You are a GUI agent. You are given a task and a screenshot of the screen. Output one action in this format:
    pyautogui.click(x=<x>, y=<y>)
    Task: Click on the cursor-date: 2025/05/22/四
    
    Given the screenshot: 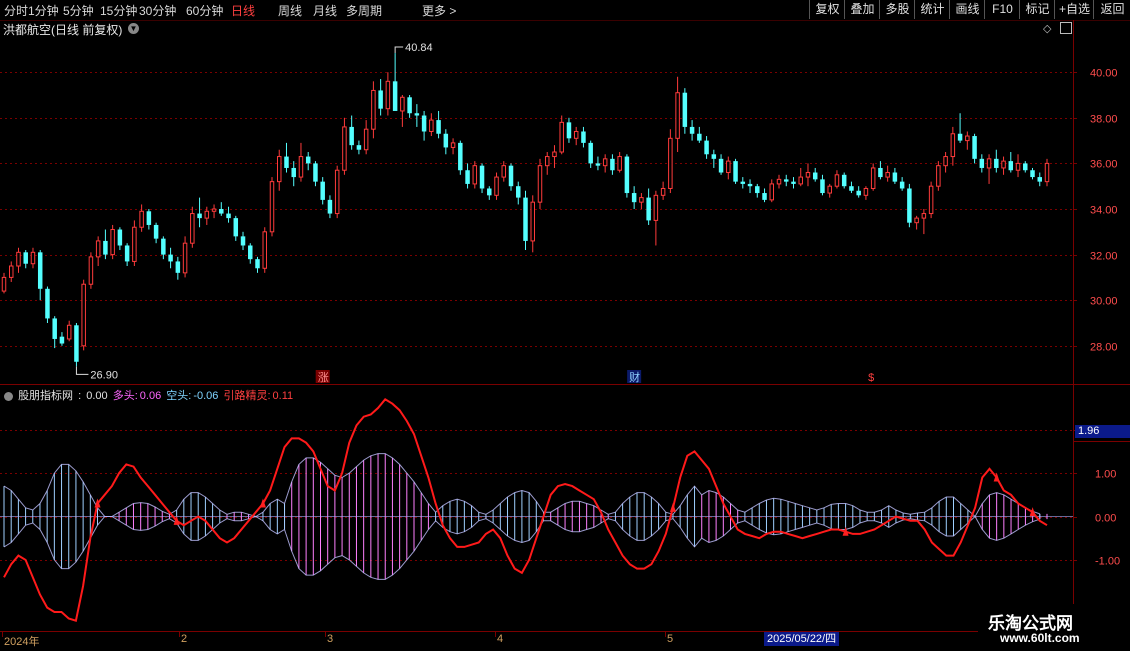 What is the action you would take?
    pyautogui.click(x=802, y=639)
    